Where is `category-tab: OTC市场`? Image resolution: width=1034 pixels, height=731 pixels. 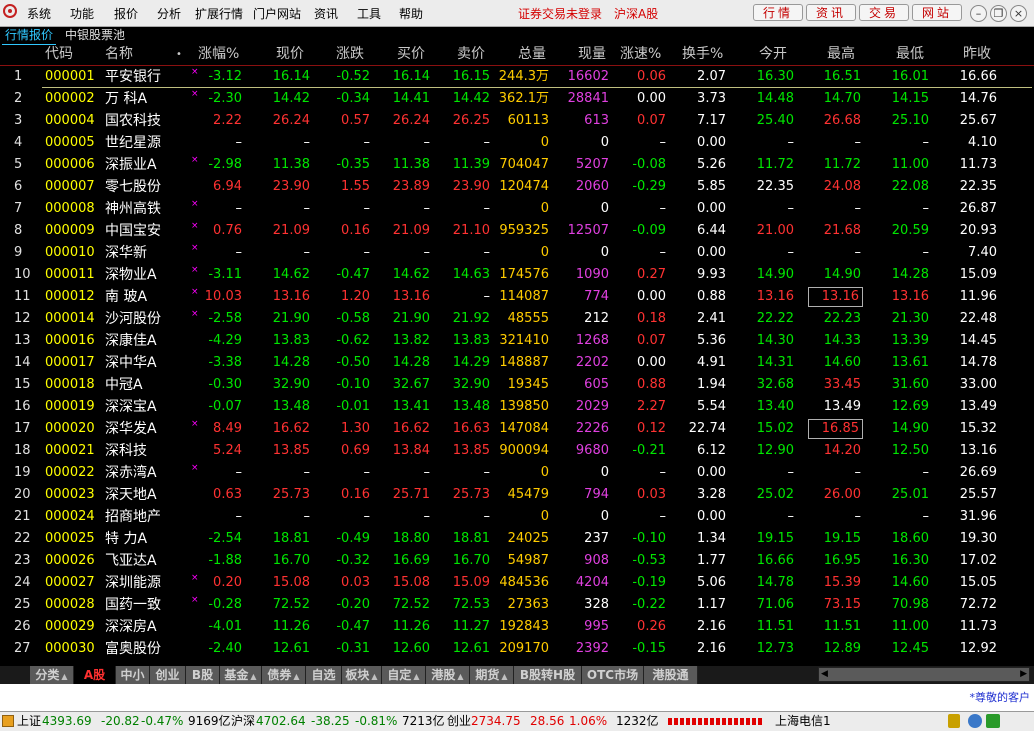
category-tab: OTC市场 is located at coordinates (613, 675).